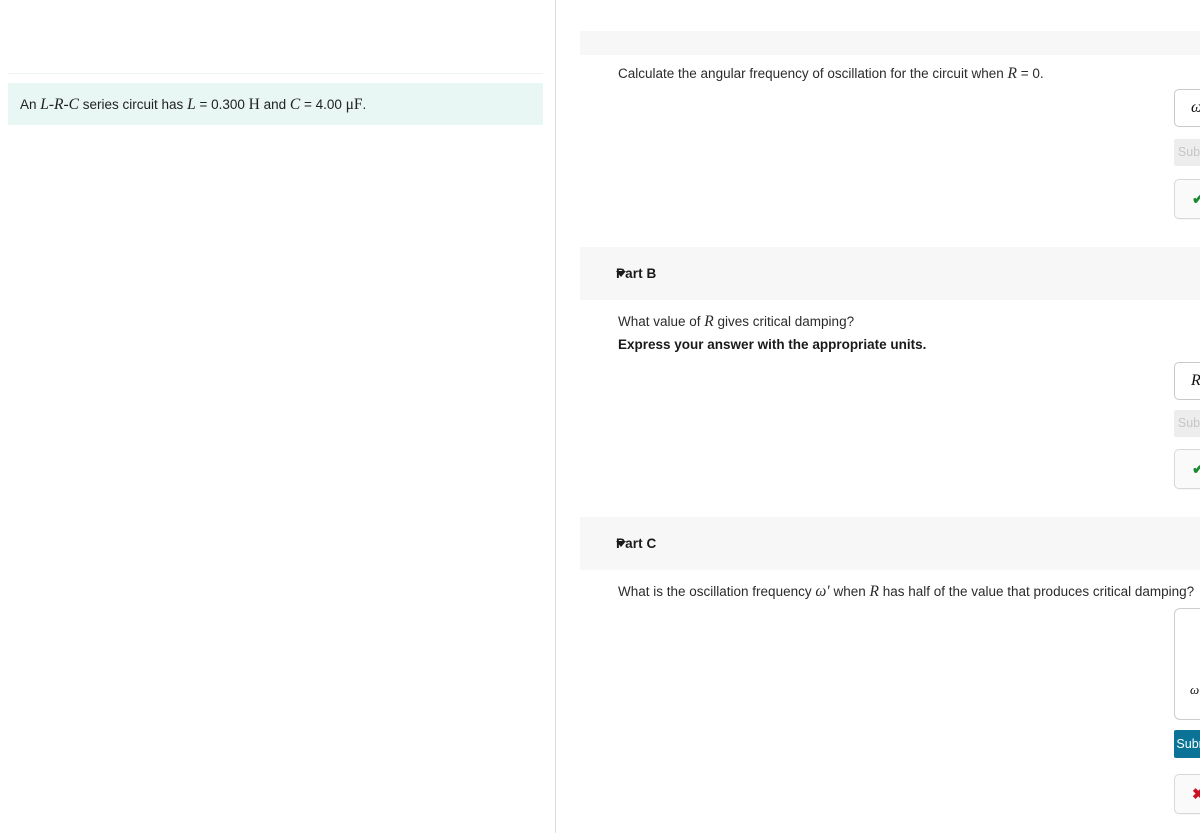 The height and width of the screenshot is (833, 1200). I want to click on chevron-down-icon-b, so click(621, 273).